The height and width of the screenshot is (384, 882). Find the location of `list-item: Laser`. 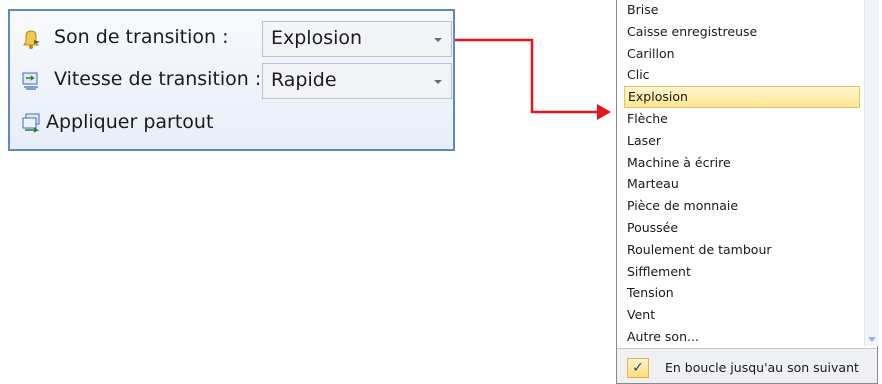

list-item: Laser is located at coordinates (742, 141).